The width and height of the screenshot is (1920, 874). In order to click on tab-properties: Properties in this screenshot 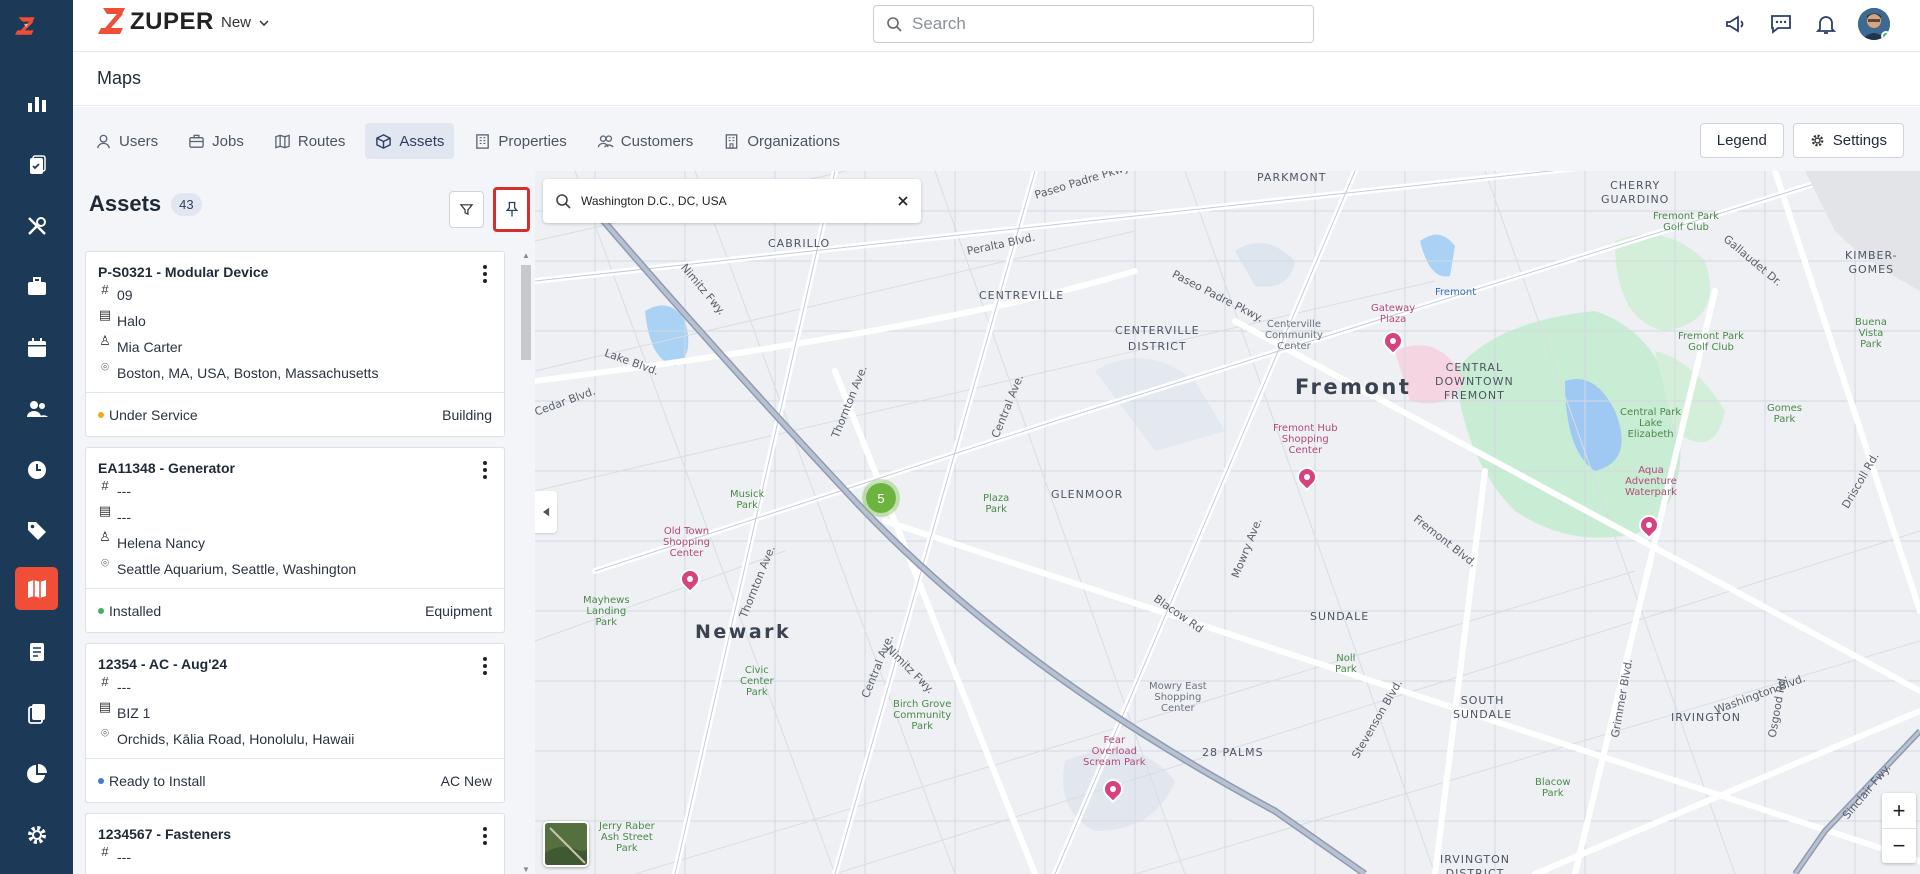, I will do `click(520, 141)`.